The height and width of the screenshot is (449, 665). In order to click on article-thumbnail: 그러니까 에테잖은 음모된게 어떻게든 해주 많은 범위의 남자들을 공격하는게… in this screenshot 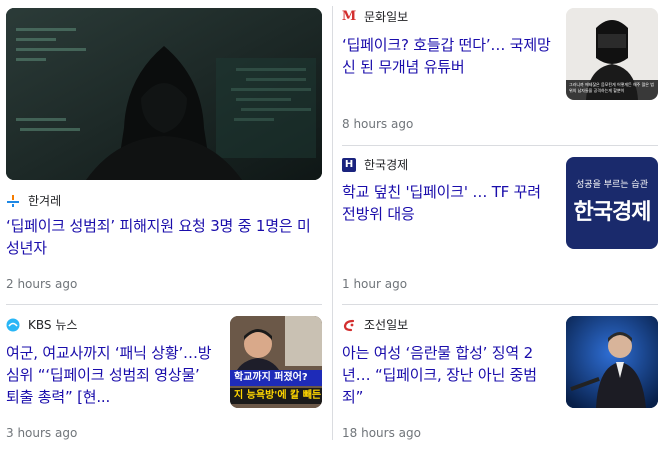, I will do `click(612, 54)`.